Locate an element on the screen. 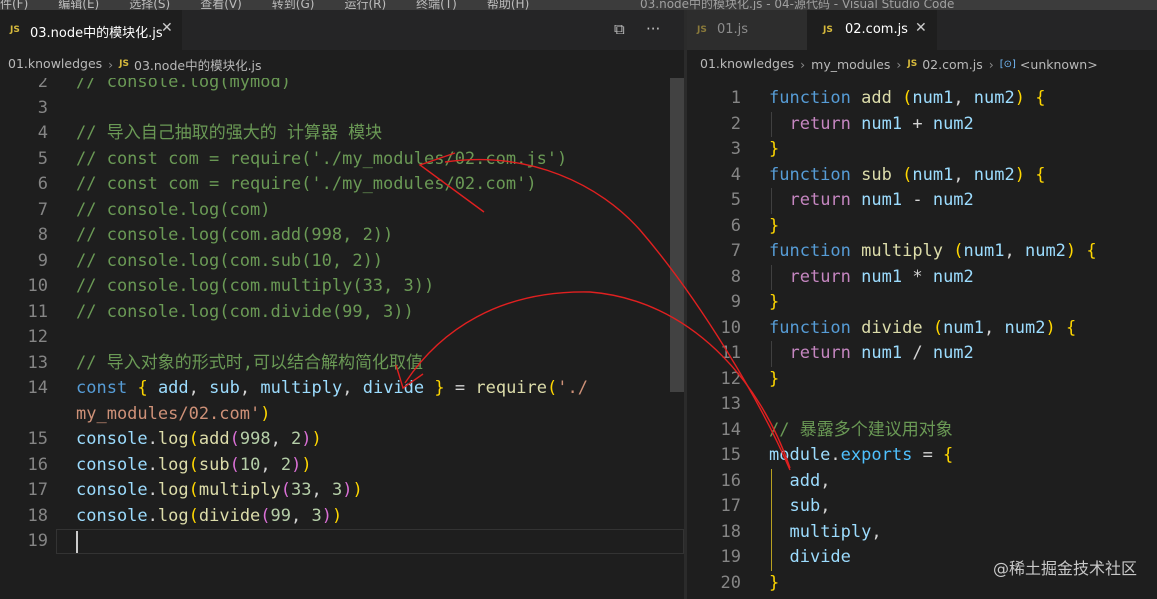 The height and width of the screenshot is (599, 1157). code-token: log is located at coordinates (173, 439).